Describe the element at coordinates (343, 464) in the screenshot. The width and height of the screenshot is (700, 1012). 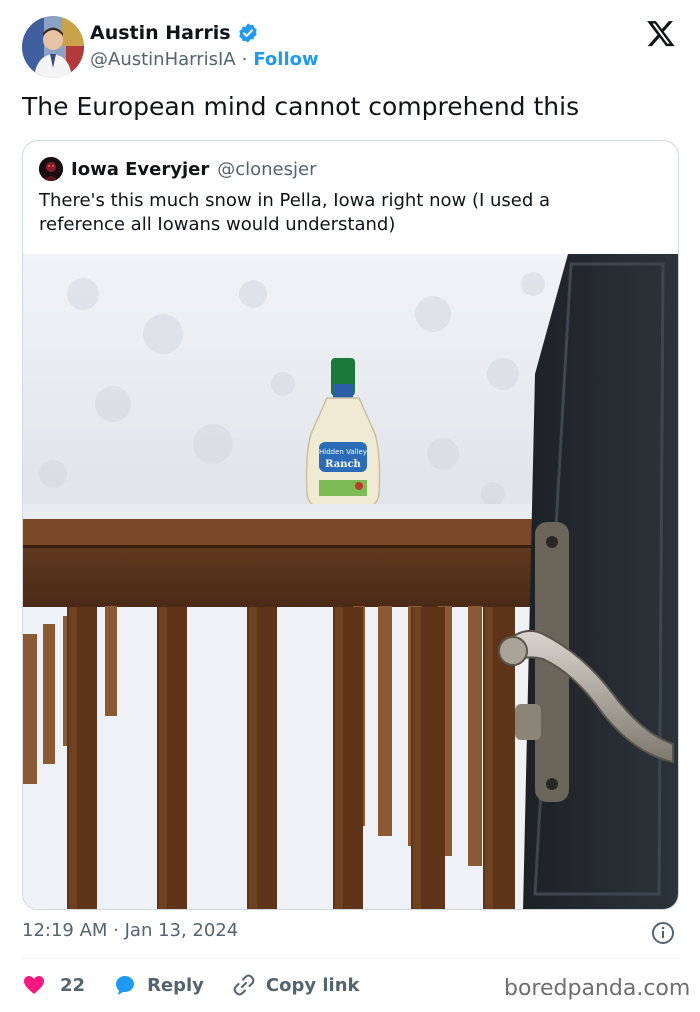
I see `svg-text: Ranch` at that location.